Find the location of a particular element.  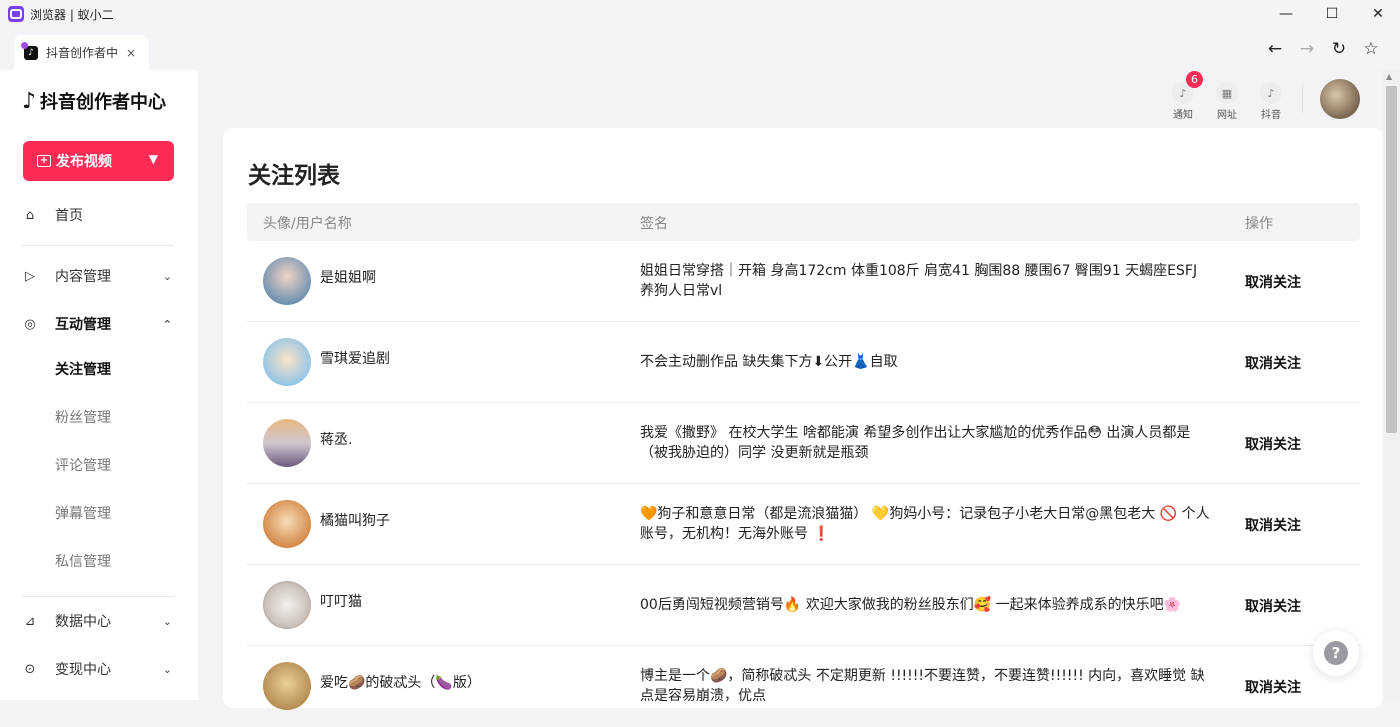

forward-button: → is located at coordinates (1307, 49).